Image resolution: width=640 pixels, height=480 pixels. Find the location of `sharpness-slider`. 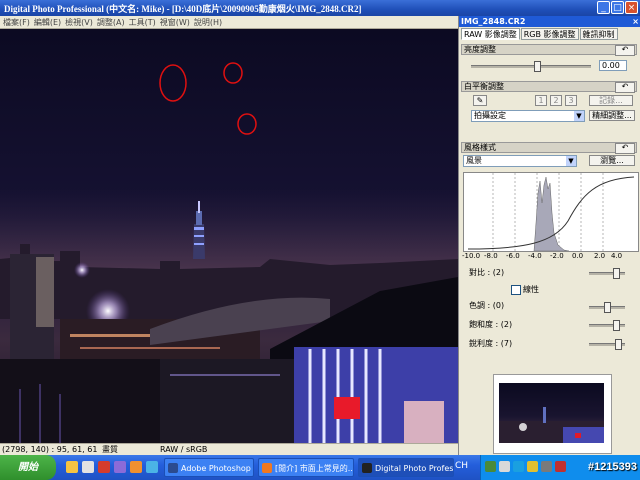

sharpness-slider is located at coordinates (607, 344).